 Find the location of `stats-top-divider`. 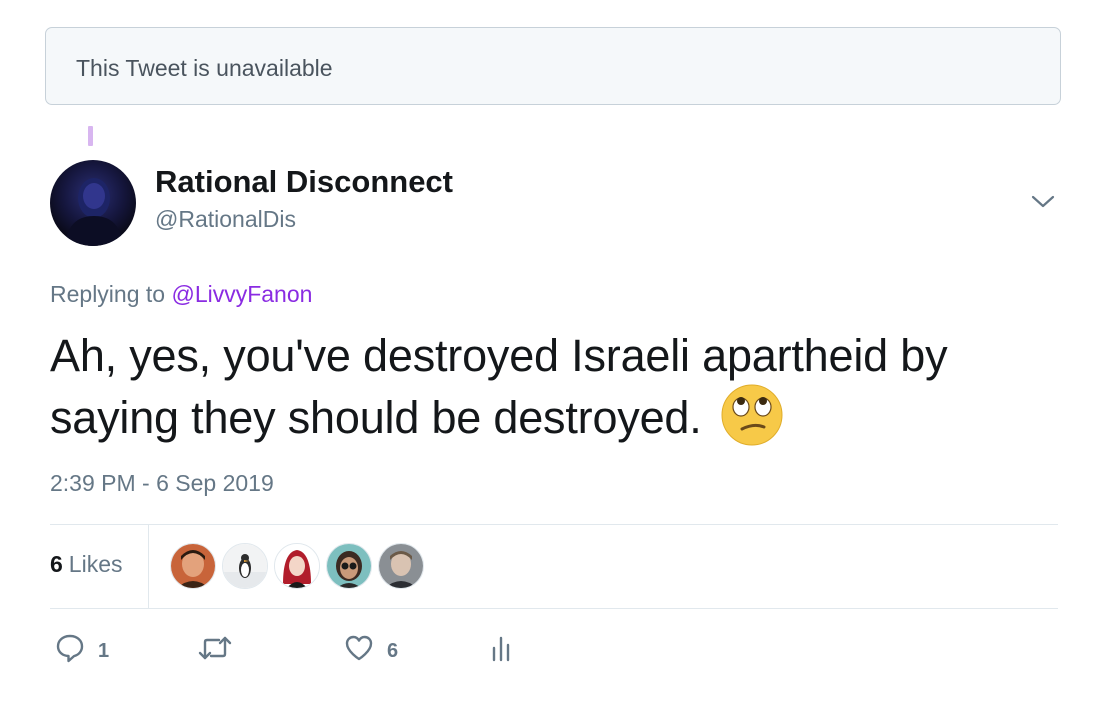

stats-top-divider is located at coordinates (554, 524).